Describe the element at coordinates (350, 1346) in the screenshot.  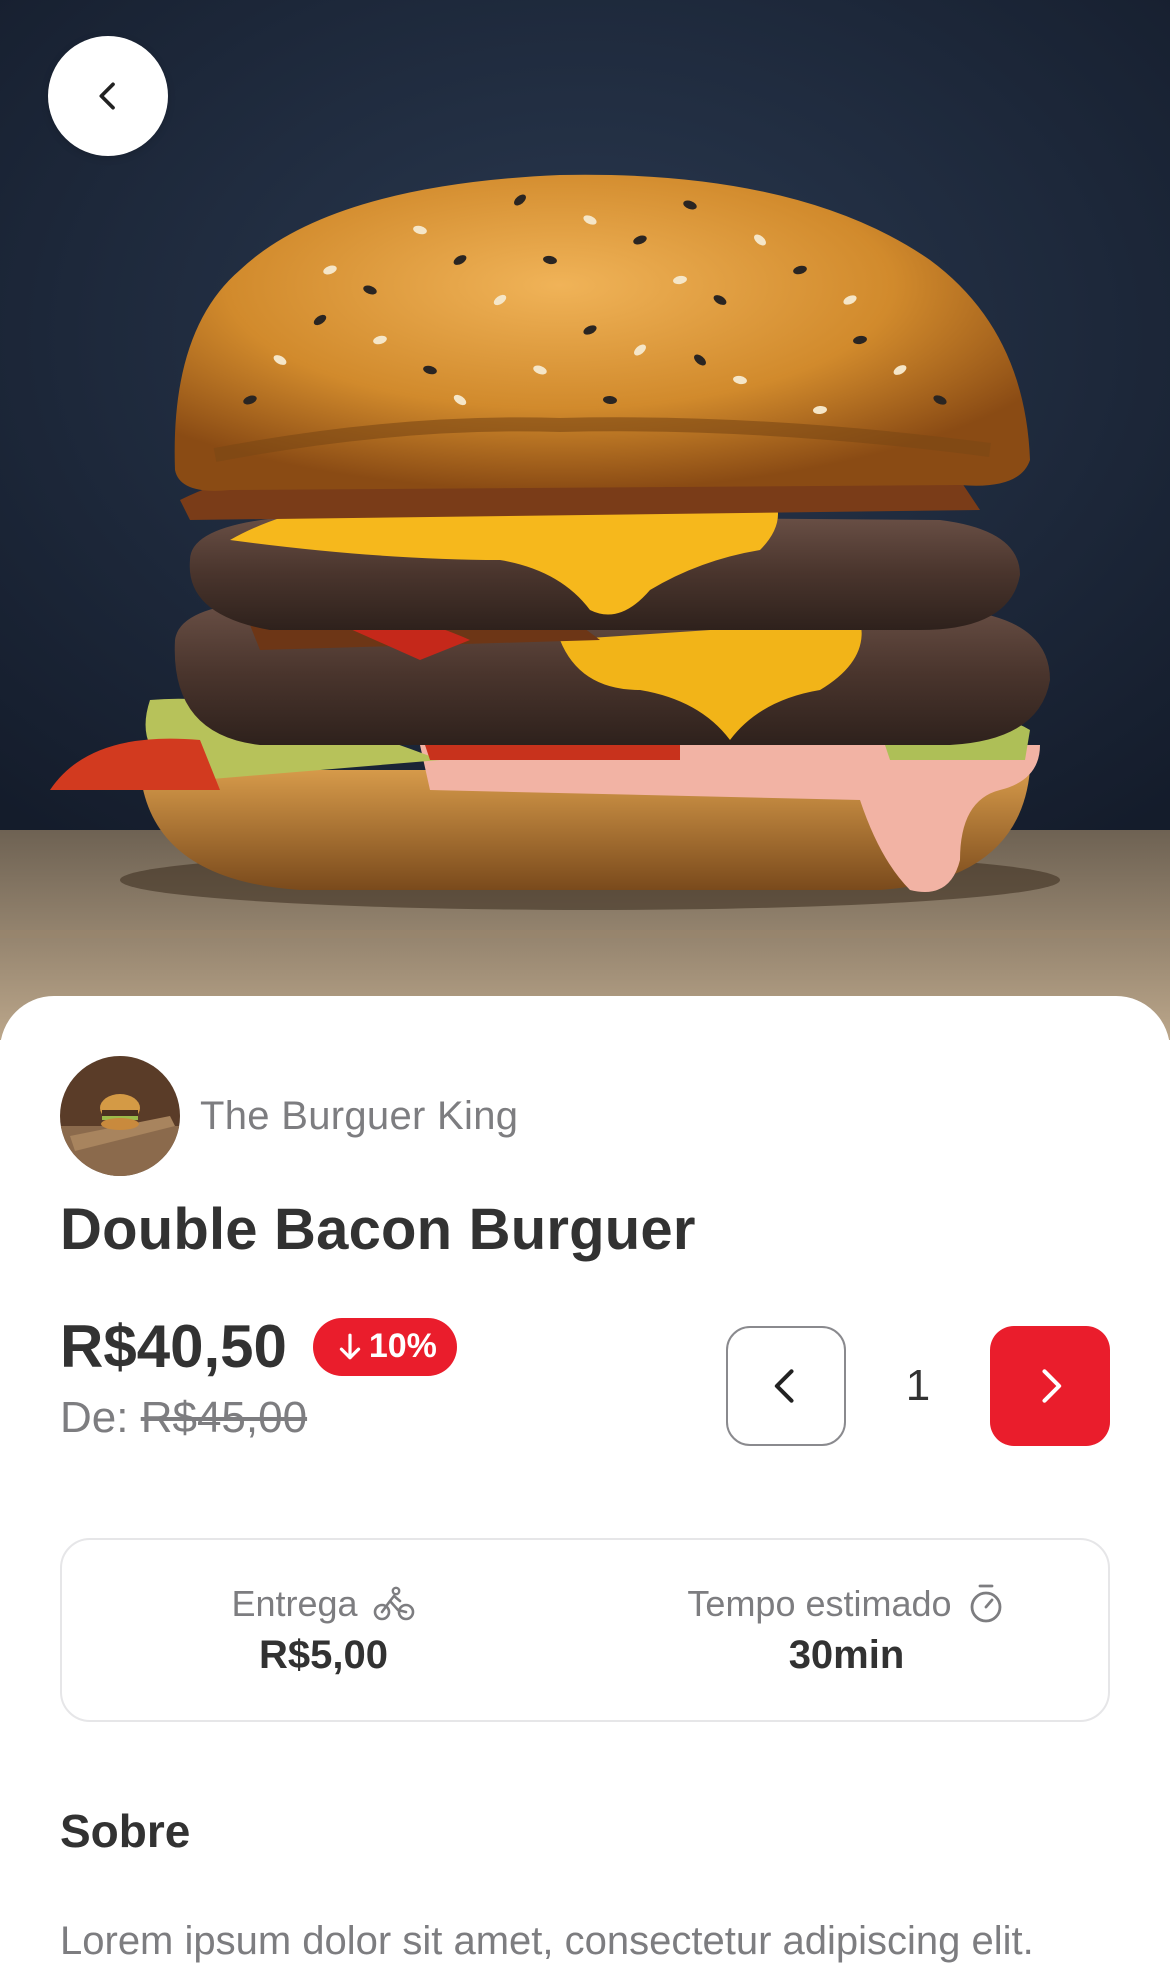
I see `arrow-down-icon` at that location.